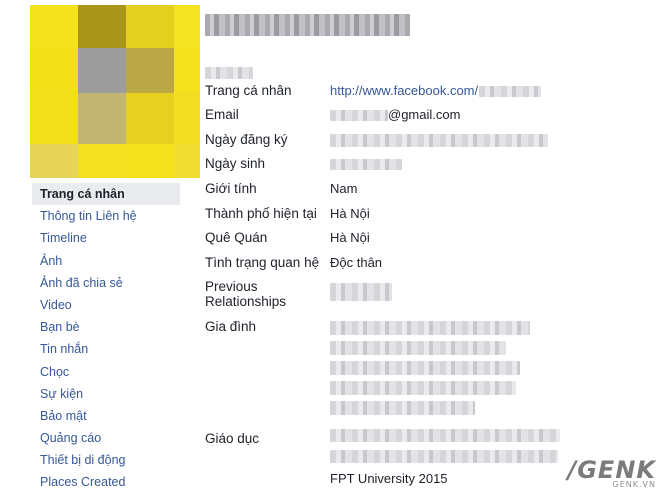  I want to click on education-partial-text: FPT University 2015, so click(389, 478).